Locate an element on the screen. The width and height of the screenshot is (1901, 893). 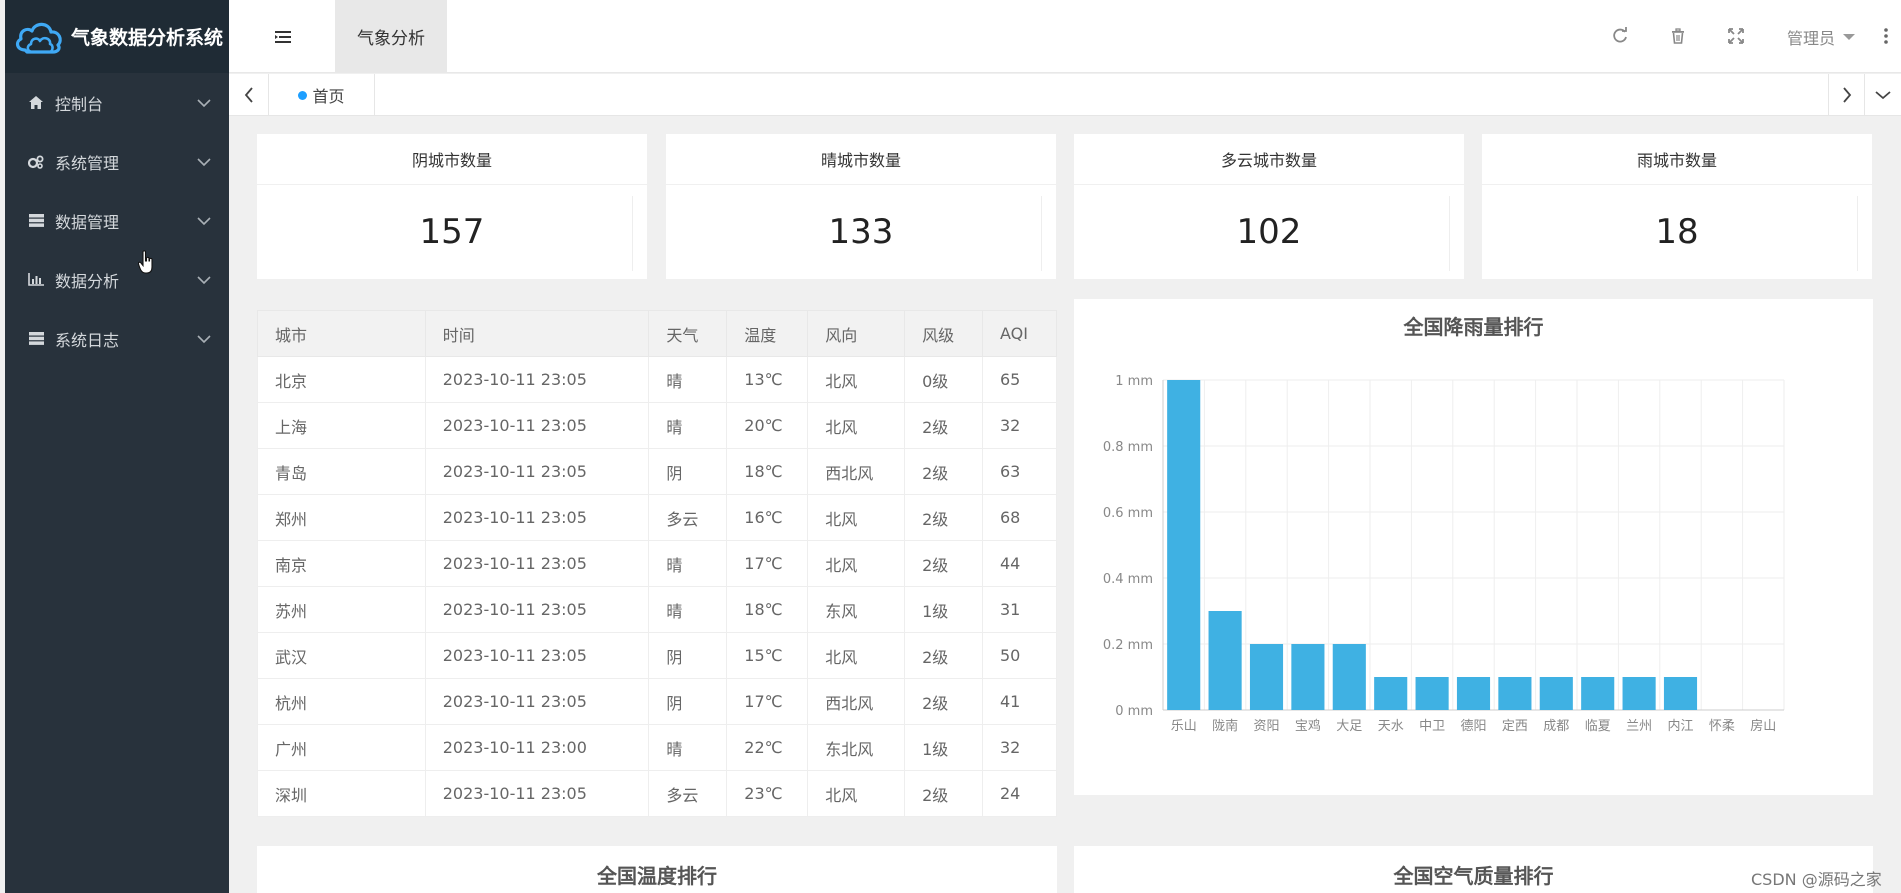
table-row: 武汉 2023-10-11 23:05 阴 15℃ 北风 2级 50 is located at coordinates (657, 655).